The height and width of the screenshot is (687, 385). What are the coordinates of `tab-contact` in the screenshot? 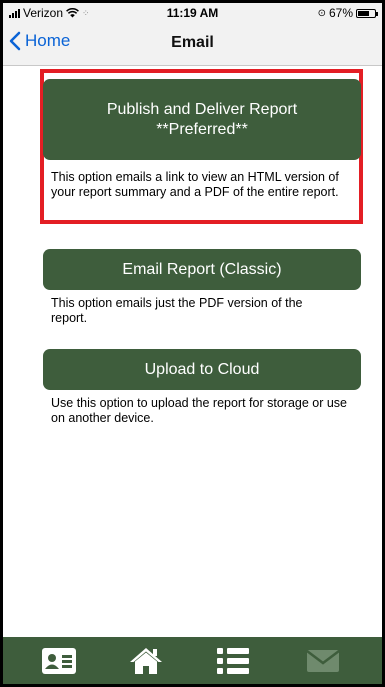 It's located at (59, 660).